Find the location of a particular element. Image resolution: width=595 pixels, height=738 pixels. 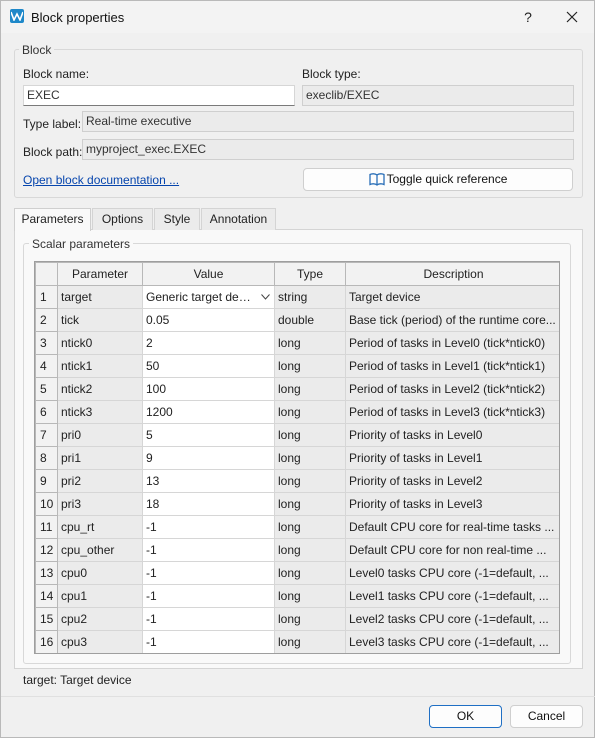

toggle-quick-reference-label: Toggle quick reference is located at coordinates (447, 179).